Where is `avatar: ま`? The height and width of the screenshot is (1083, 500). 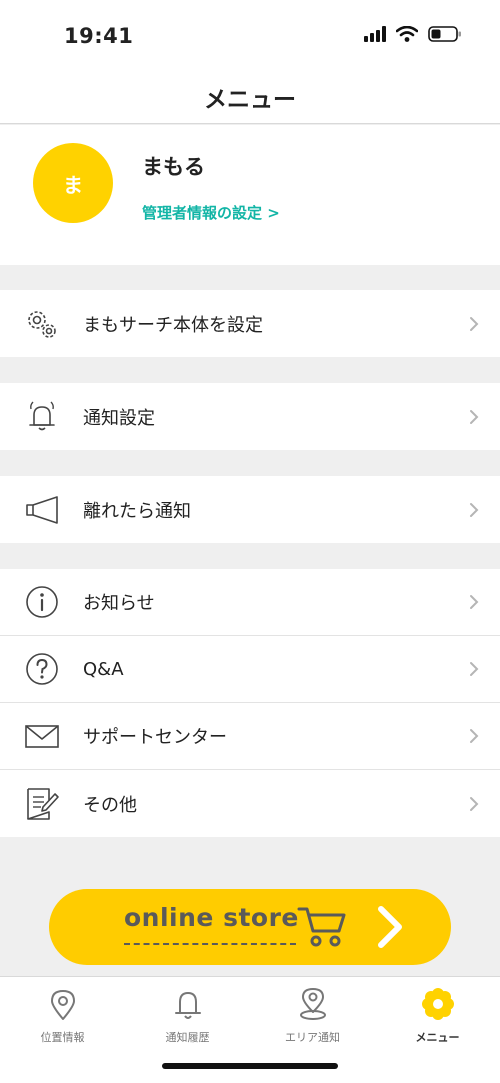
avatar: ま is located at coordinates (73, 183).